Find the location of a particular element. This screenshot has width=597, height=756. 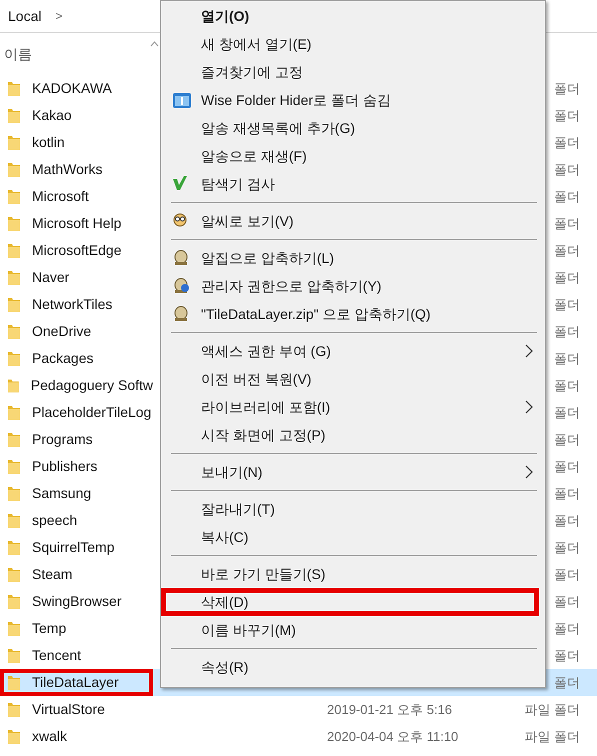

date-cell-text: 2019-01-21 오후 5:16 is located at coordinates (389, 709).